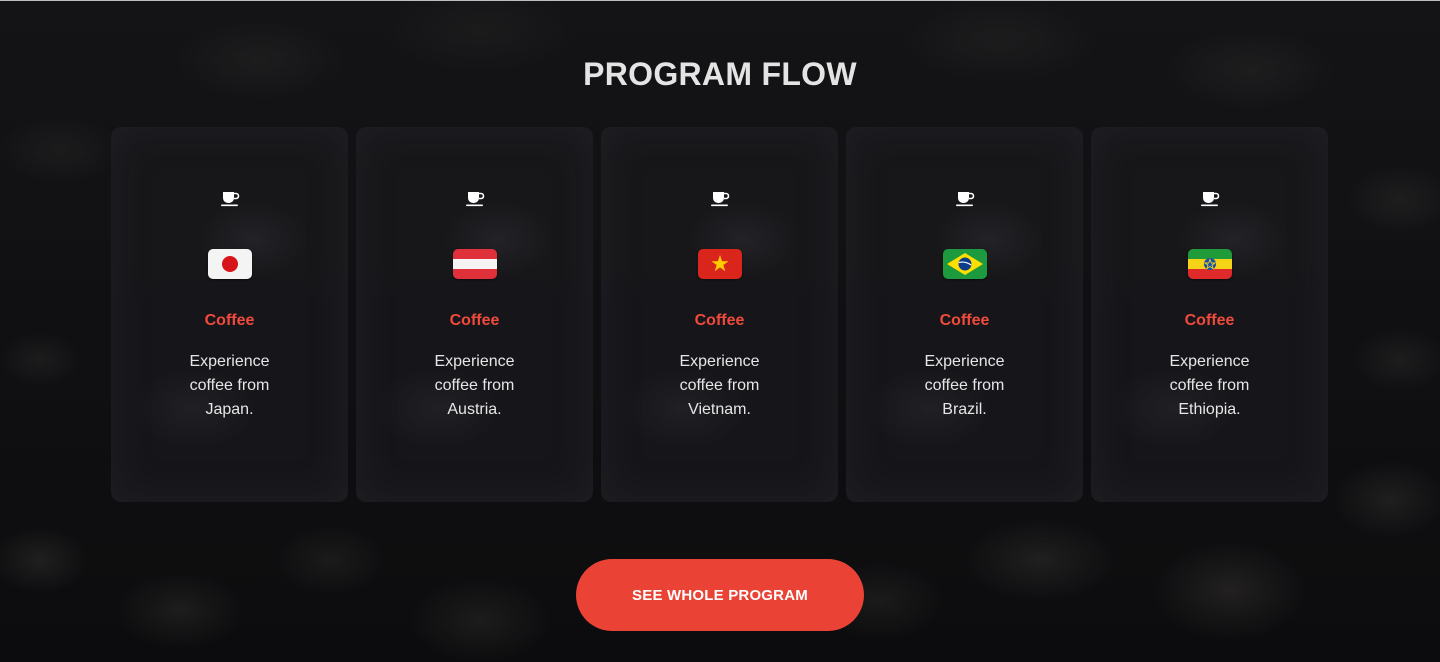 This screenshot has width=1440, height=662. Describe the element at coordinates (964, 385) in the screenshot. I see `card-description: Experience coffee from Brazil.` at that location.